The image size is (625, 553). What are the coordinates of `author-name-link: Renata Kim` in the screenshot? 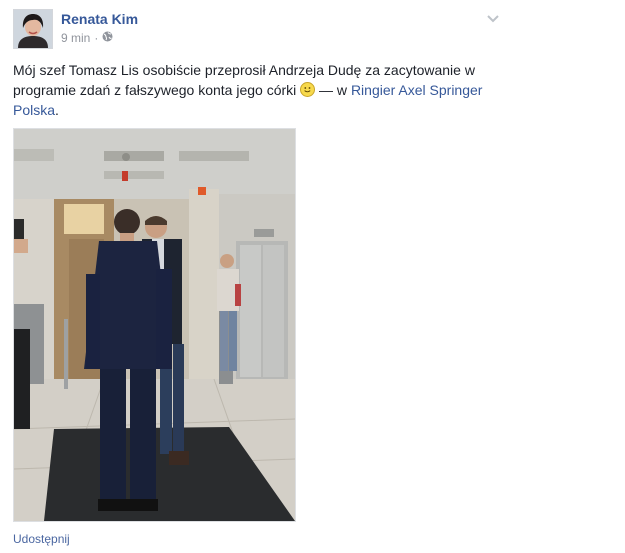 It's located at (99, 19).